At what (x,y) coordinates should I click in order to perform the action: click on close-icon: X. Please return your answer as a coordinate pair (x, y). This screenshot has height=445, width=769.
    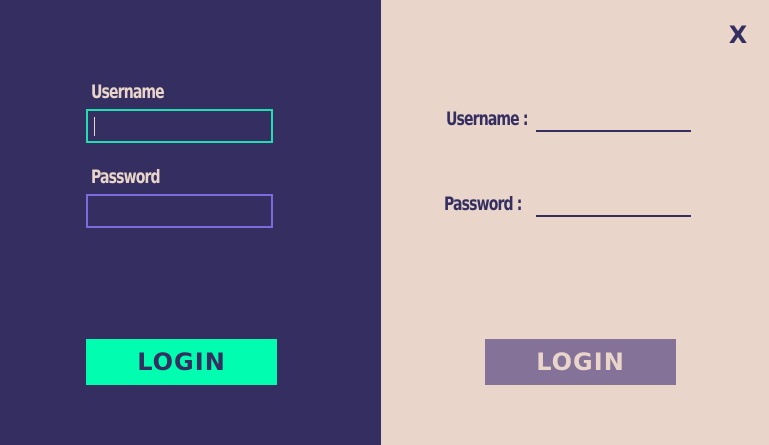
    Looking at the image, I should click on (738, 35).